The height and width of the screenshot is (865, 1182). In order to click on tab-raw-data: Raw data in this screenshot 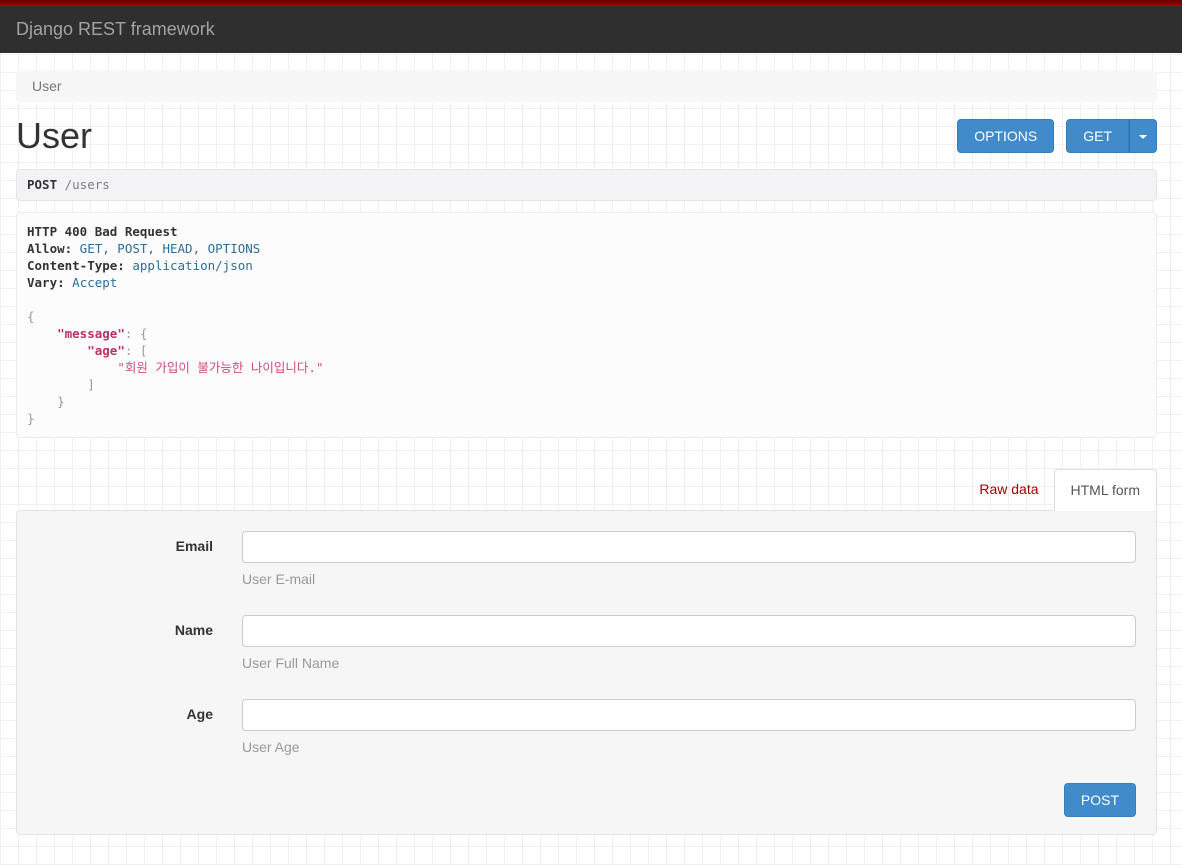, I will do `click(1008, 489)`.